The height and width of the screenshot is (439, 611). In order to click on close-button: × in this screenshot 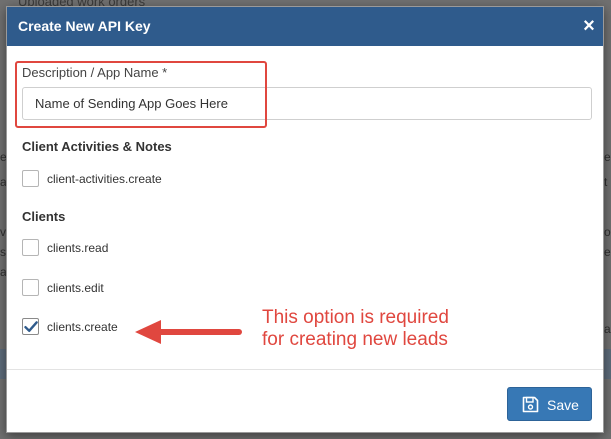, I will do `click(589, 26)`.